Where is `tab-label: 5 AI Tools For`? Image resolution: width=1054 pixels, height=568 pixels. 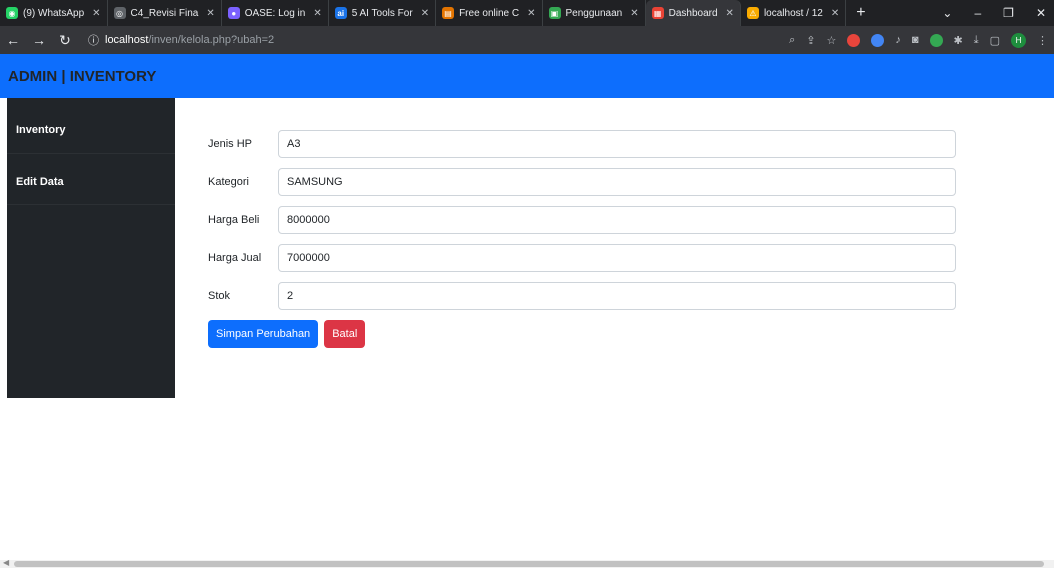 tab-label: 5 AI Tools For is located at coordinates (382, 13).